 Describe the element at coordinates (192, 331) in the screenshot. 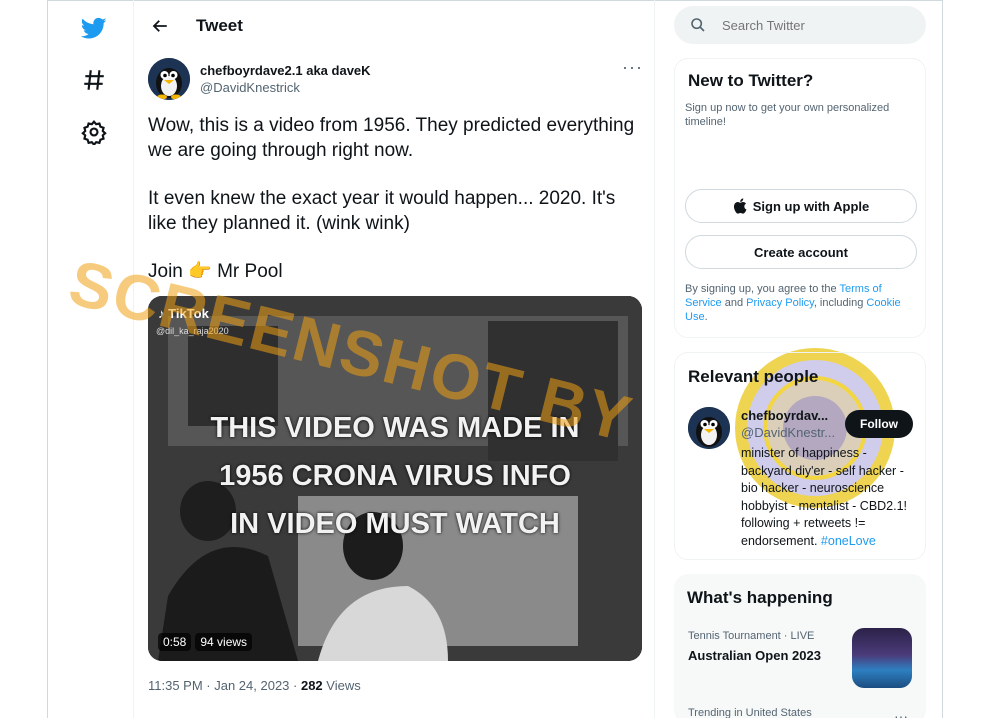

I see `tiktok-user: @dil_ka_raja2020` at that location.